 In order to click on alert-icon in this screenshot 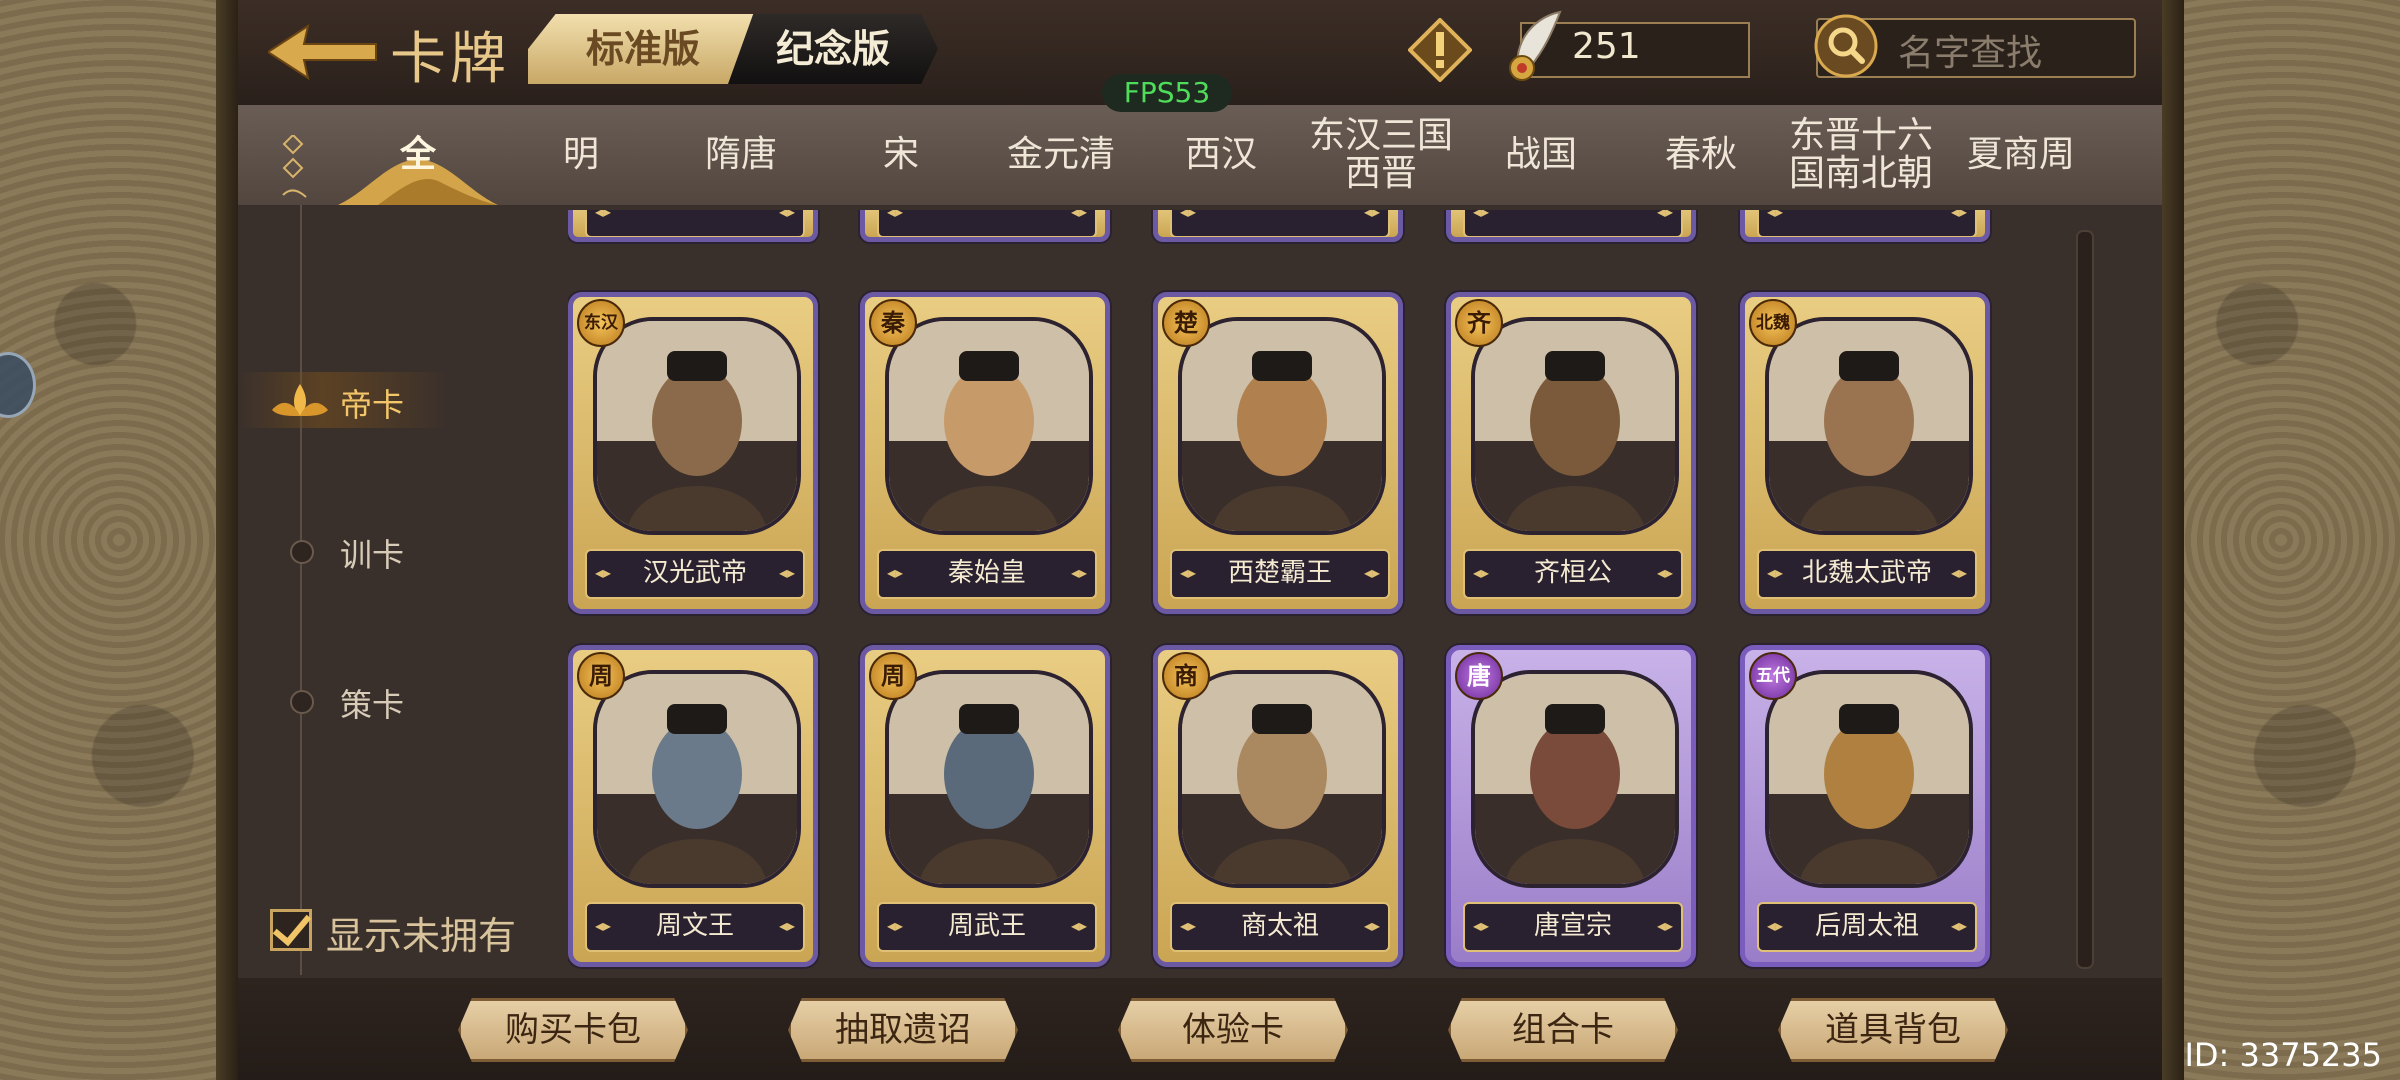, I will do `click(1440, 50)`.